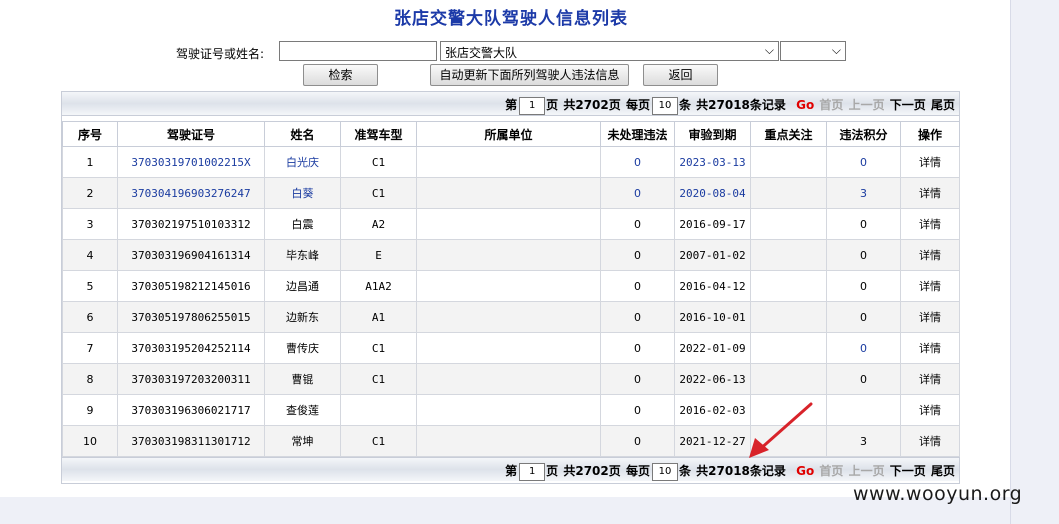 This screenshot has height=524, width=1059. What do you see at coordinates (481, 53) in the screenshot?
I see `dept-select-value: 张店交警大队` at bounding box center [481, 53].